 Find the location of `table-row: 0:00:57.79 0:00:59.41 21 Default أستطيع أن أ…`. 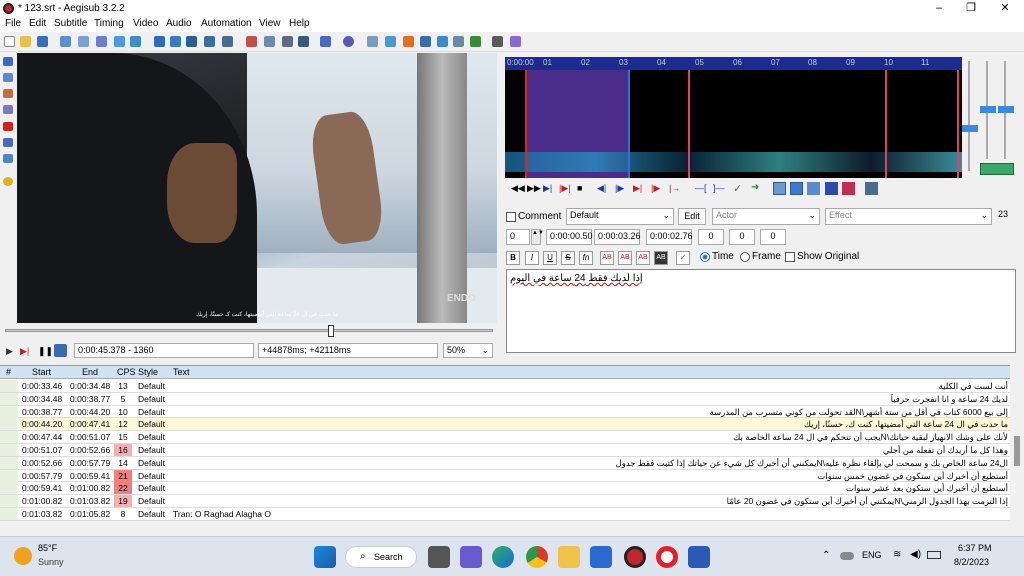

table-row: 0:00:57.79 0:00:59.41 21 Default أستطيع أن أ… is located at coordinates (505, 476).